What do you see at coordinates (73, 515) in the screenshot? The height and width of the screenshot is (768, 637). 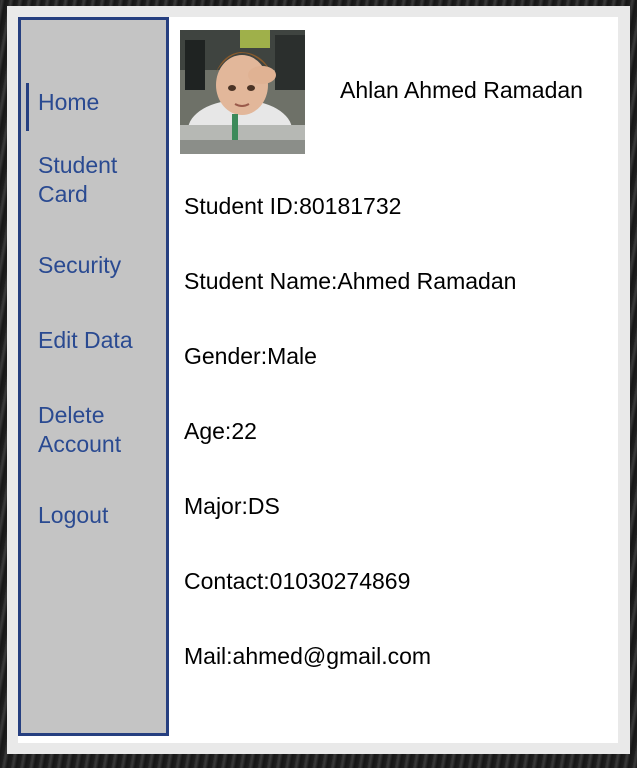 I see `sidebar-item-logout: Logout` at bounding box center [73, 515].